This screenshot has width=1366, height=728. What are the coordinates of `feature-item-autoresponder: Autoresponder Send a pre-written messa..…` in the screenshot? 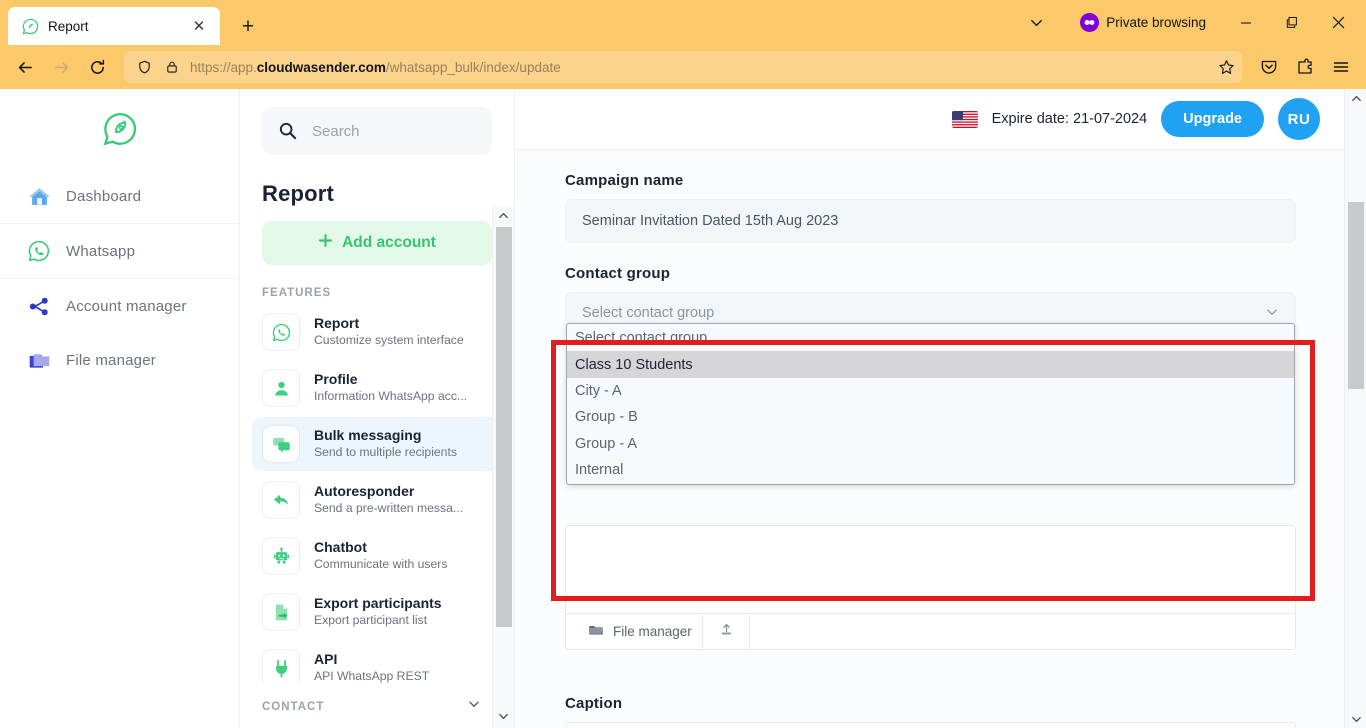 It's located at (377, 500).